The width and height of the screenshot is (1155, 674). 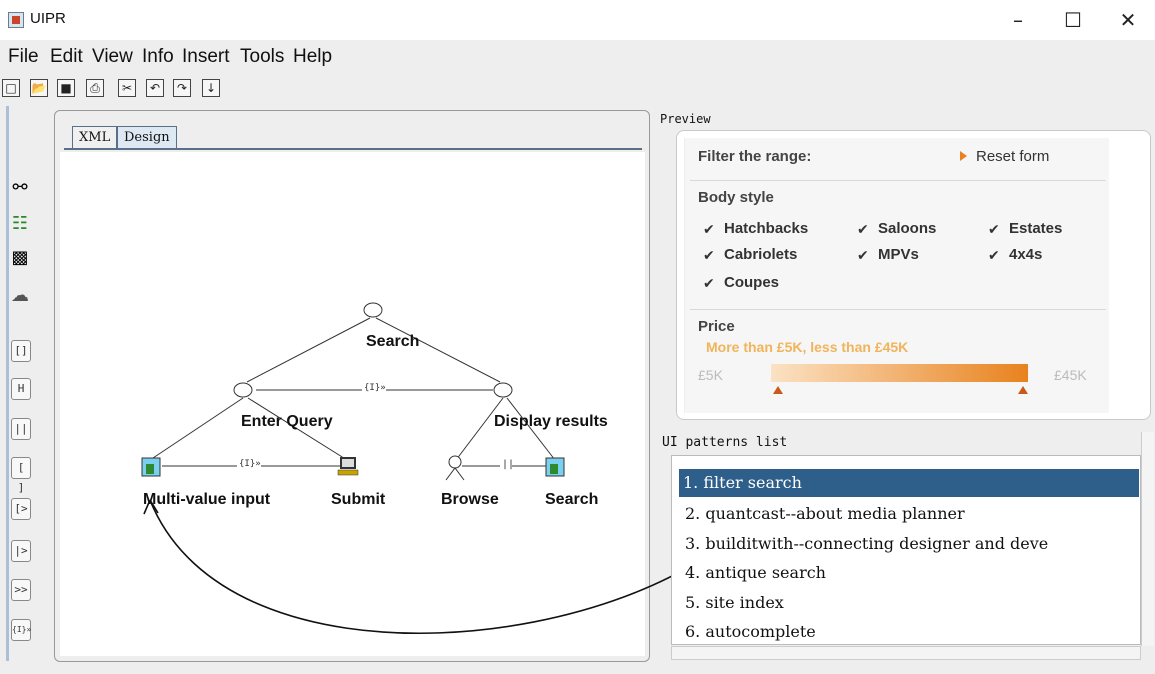 What do you see at coordinates (907, 228) in the screenshot?
I see `option-label: Saloons` at bounding box center [907, 228].